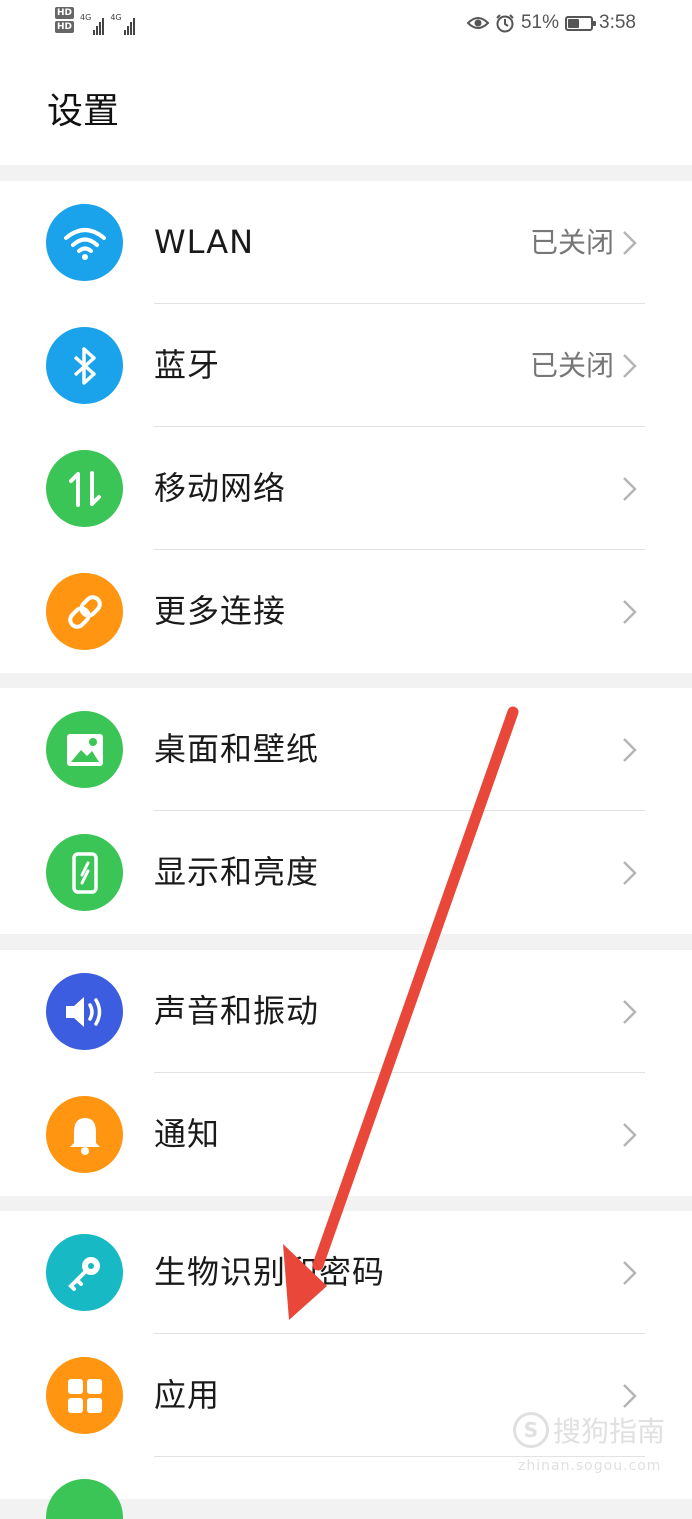  What do you see at coordinates (187, 365) in the screenshot?
I see `settings-item-label: 蓝牙` at bounding box center [187, 365].